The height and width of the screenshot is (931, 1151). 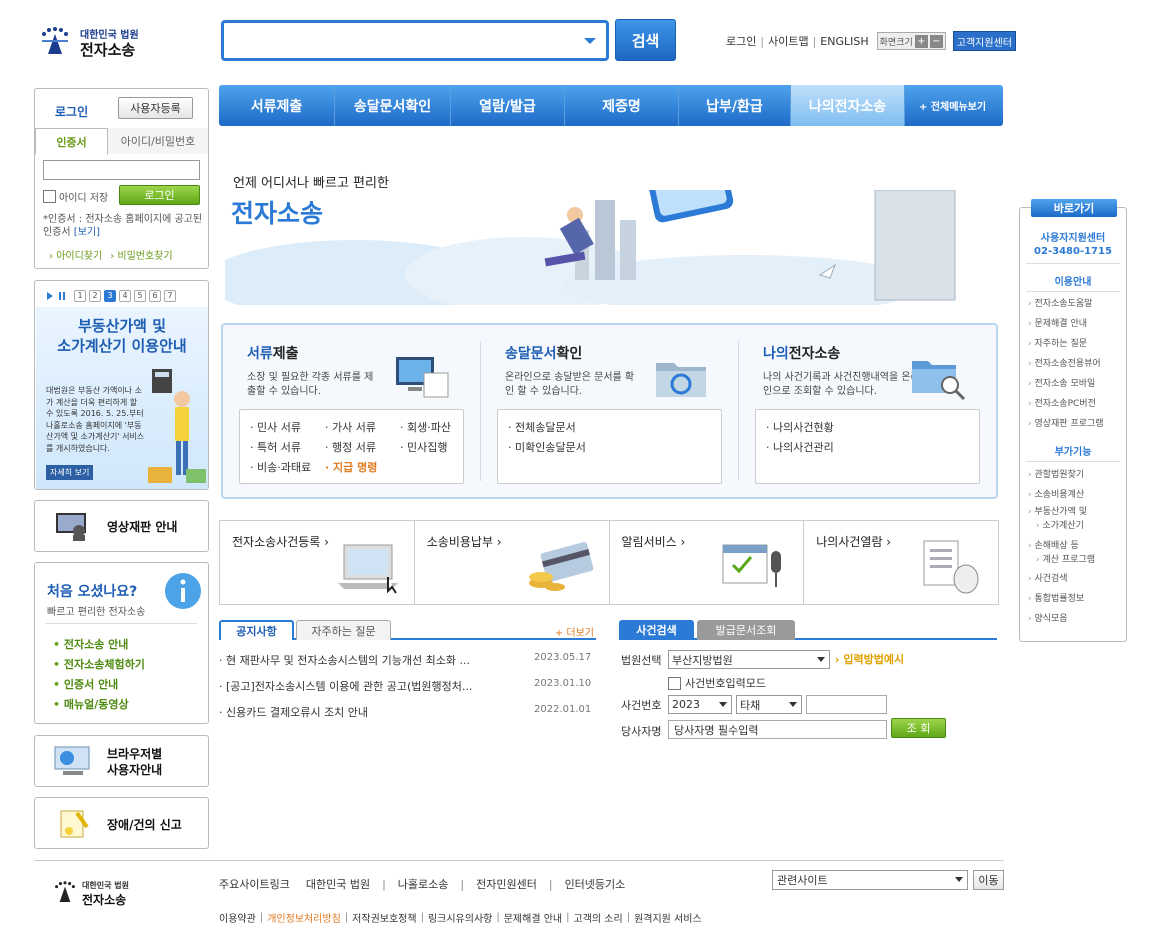 I want to click on banner-more-button: 자세히 보기, so click(x=70, y=472).